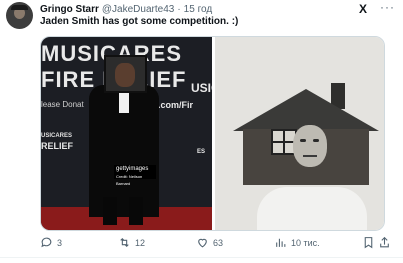 The width and height of the screenshot is (403, 263). Describe the element at coordinates (201, 257) in the screenshot. I see `tweet-divider` at that location.